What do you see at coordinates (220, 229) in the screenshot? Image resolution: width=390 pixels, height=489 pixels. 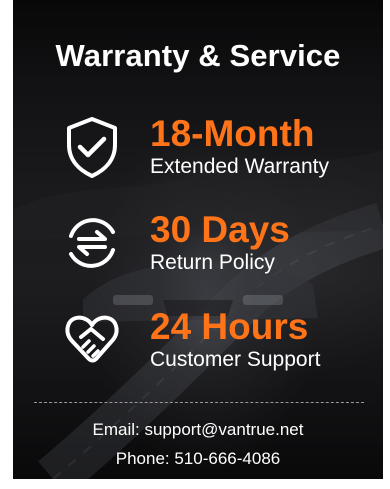 I see `feature-headline: 30 Days` at bounding box center [220, 229].